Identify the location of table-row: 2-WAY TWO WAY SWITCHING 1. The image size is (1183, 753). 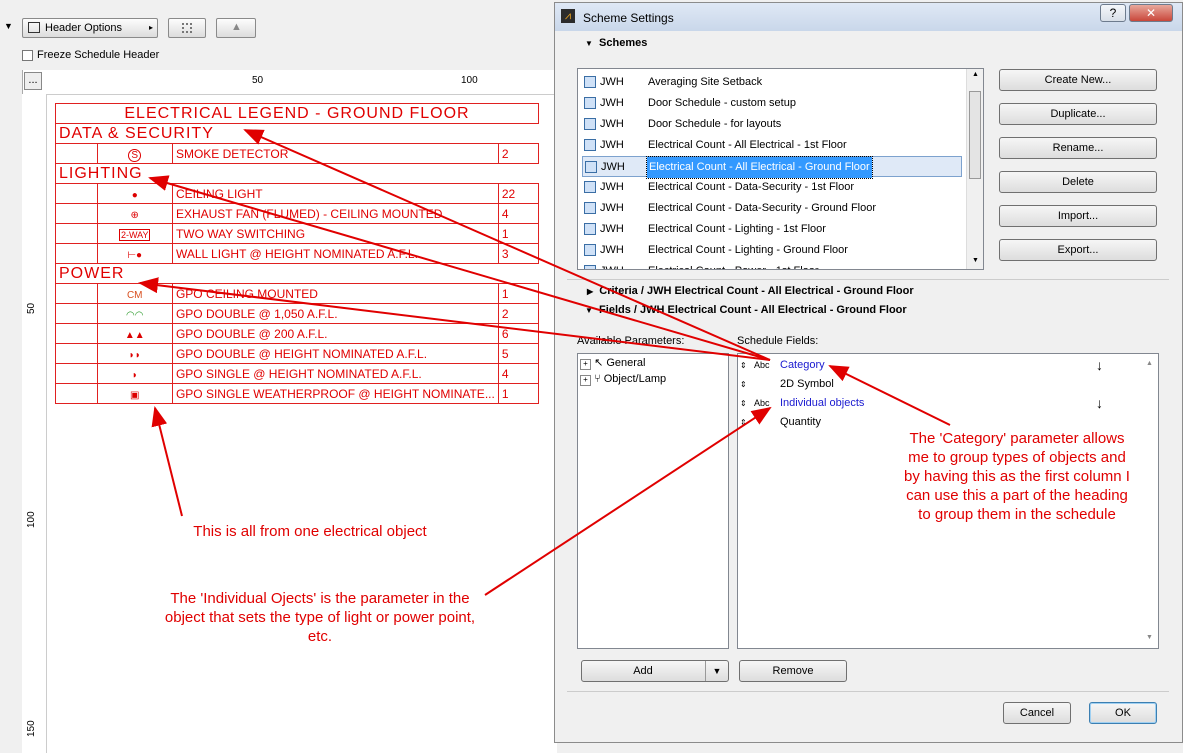
(297, 233).